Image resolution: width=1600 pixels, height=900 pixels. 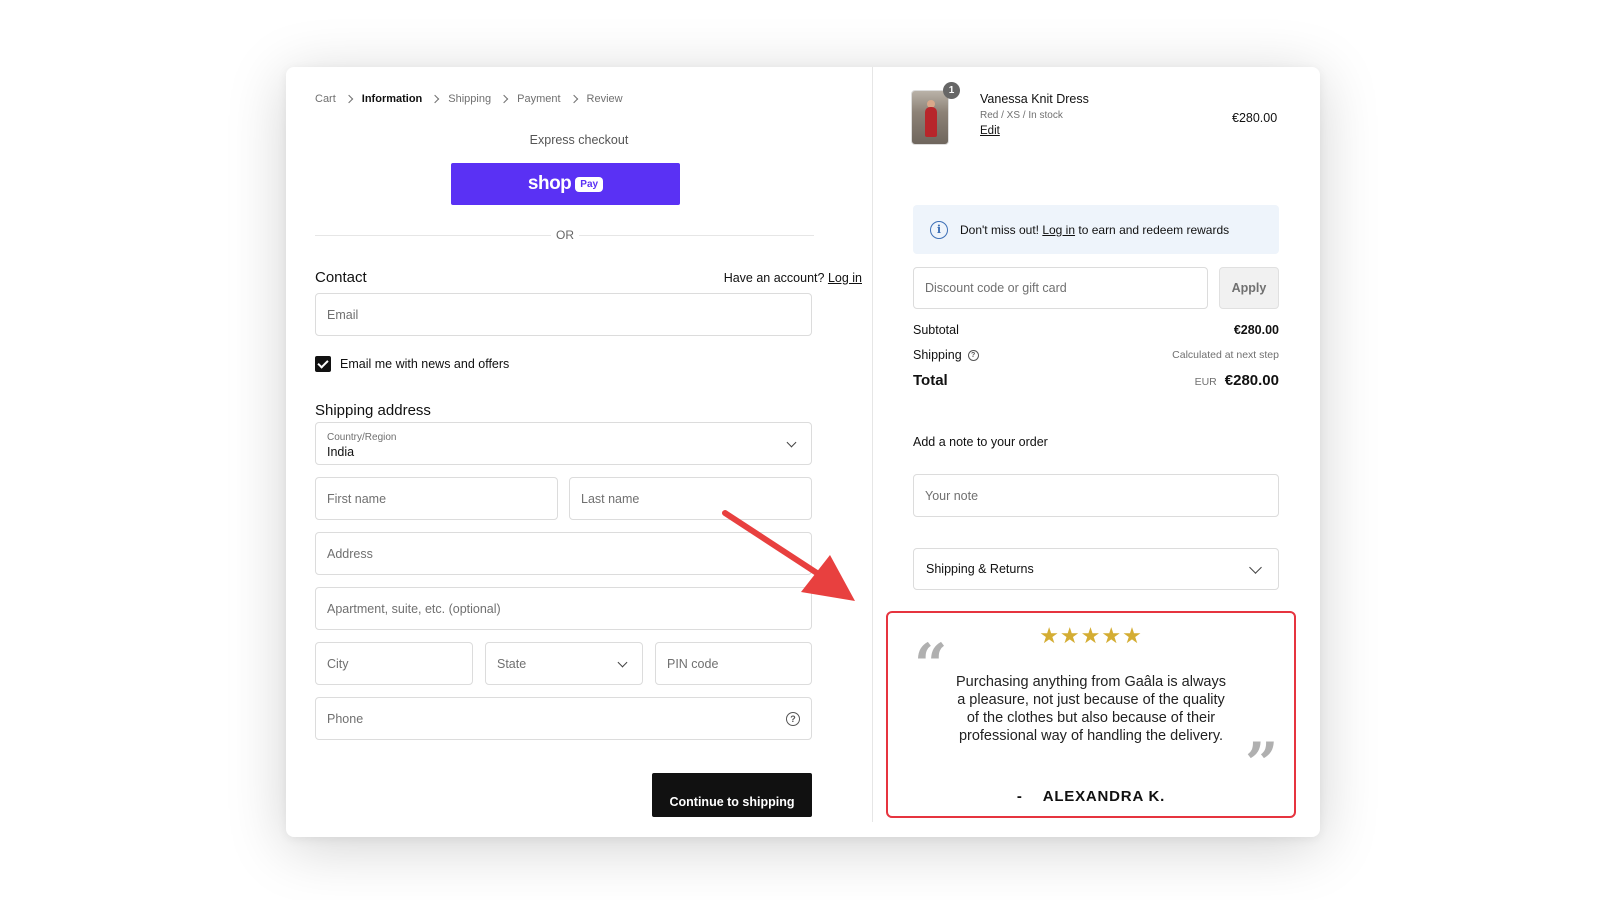 What do you see at coordinates (980, 569) in the screenshot?
I see `accordion-label: Shipping & Returns` at bounding box center [980, 569].